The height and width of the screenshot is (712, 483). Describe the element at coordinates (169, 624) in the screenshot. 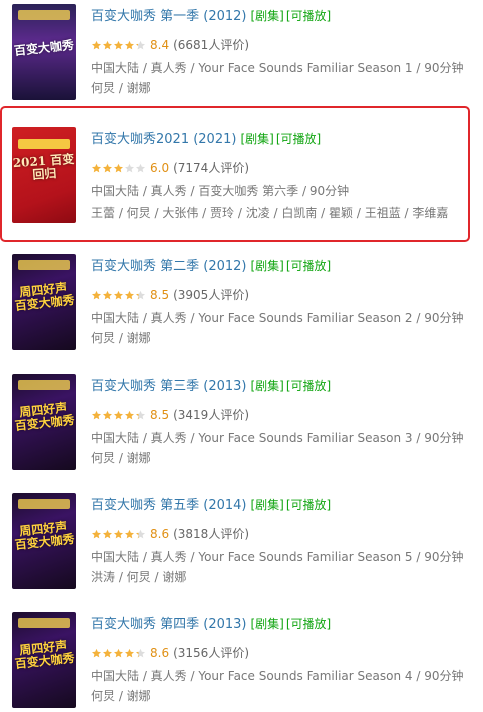

I see `title-link: 百变大咖秀 第四季 (2013)` at that location.